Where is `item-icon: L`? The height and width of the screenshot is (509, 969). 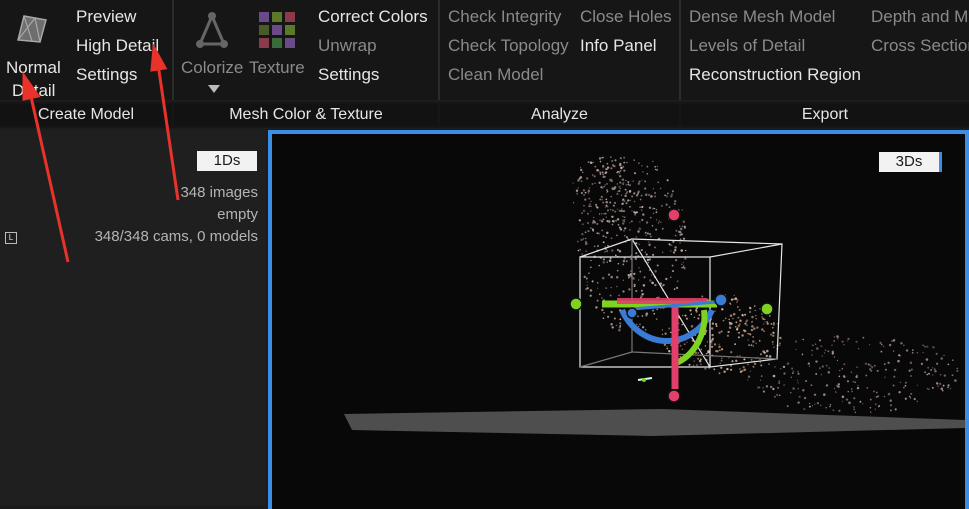
item-icon: L is located at coordinates (11, 238).